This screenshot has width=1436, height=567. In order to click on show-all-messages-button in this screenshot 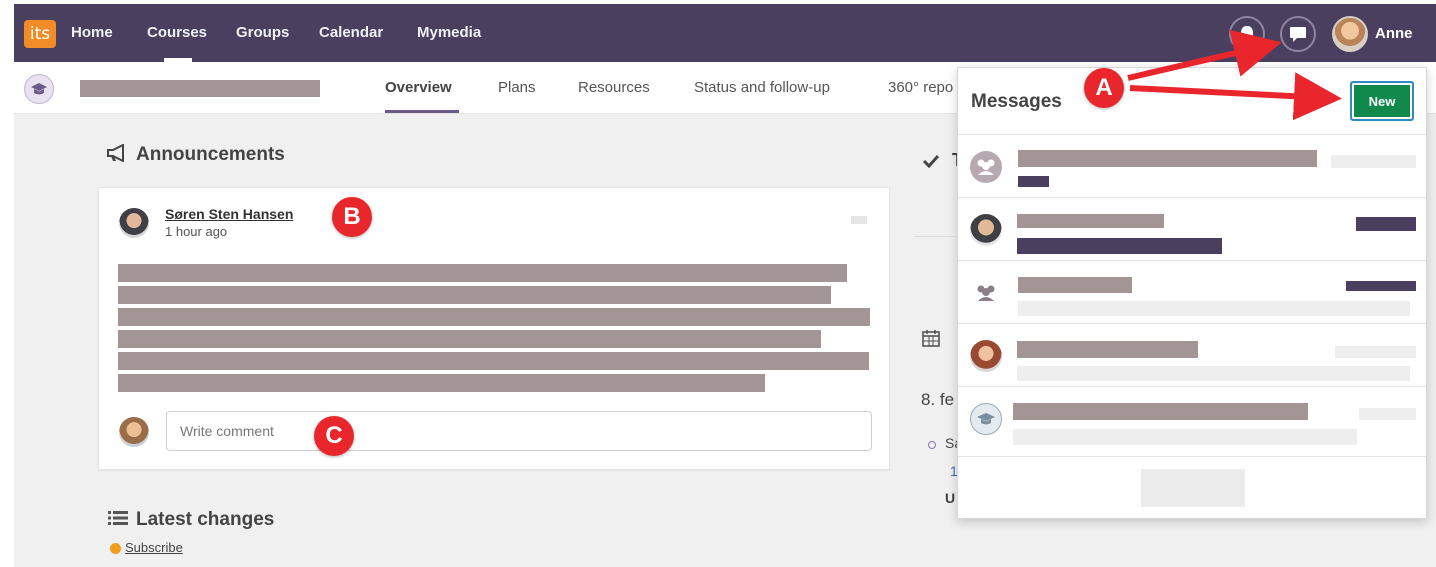, I will do `click(1193, 488)`.